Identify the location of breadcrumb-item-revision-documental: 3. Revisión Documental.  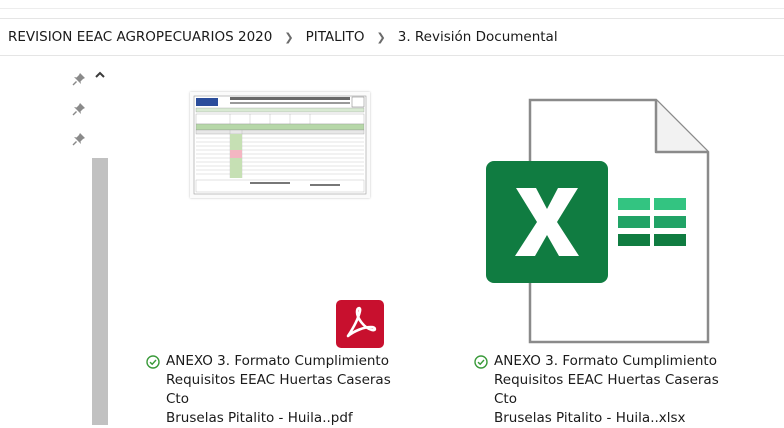
(478, 37).